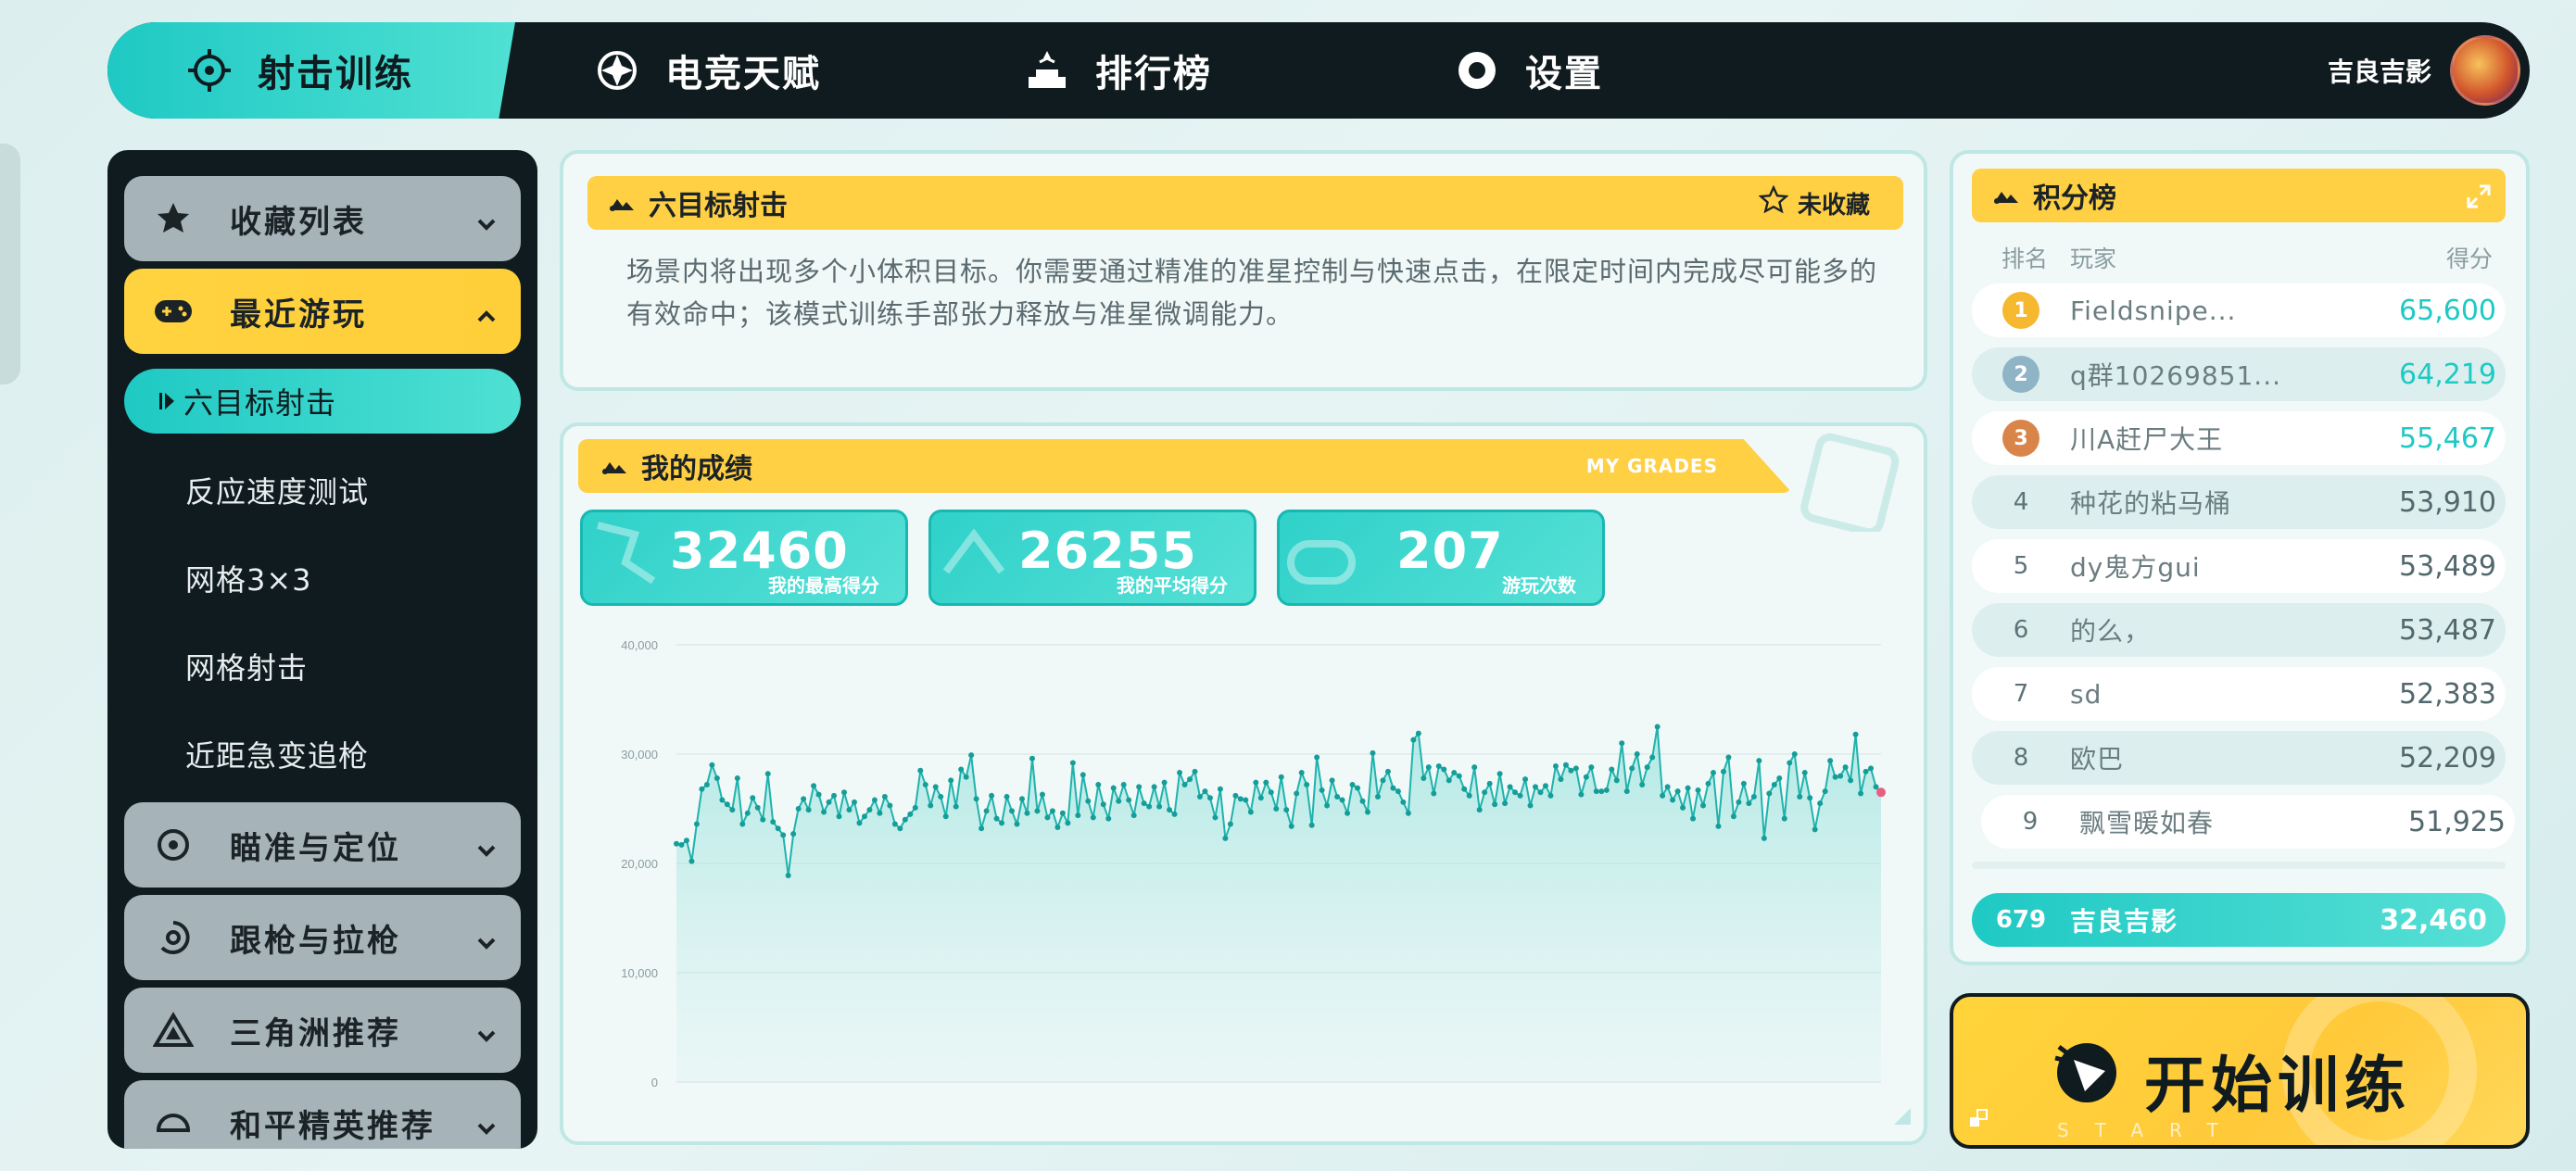 This screenshot has height=1171, width=2576. What do you see at coordinates (322, 755) in the screenshot?
I see `recent-item: 近距急变追枪` at bounding box center [322, 755].